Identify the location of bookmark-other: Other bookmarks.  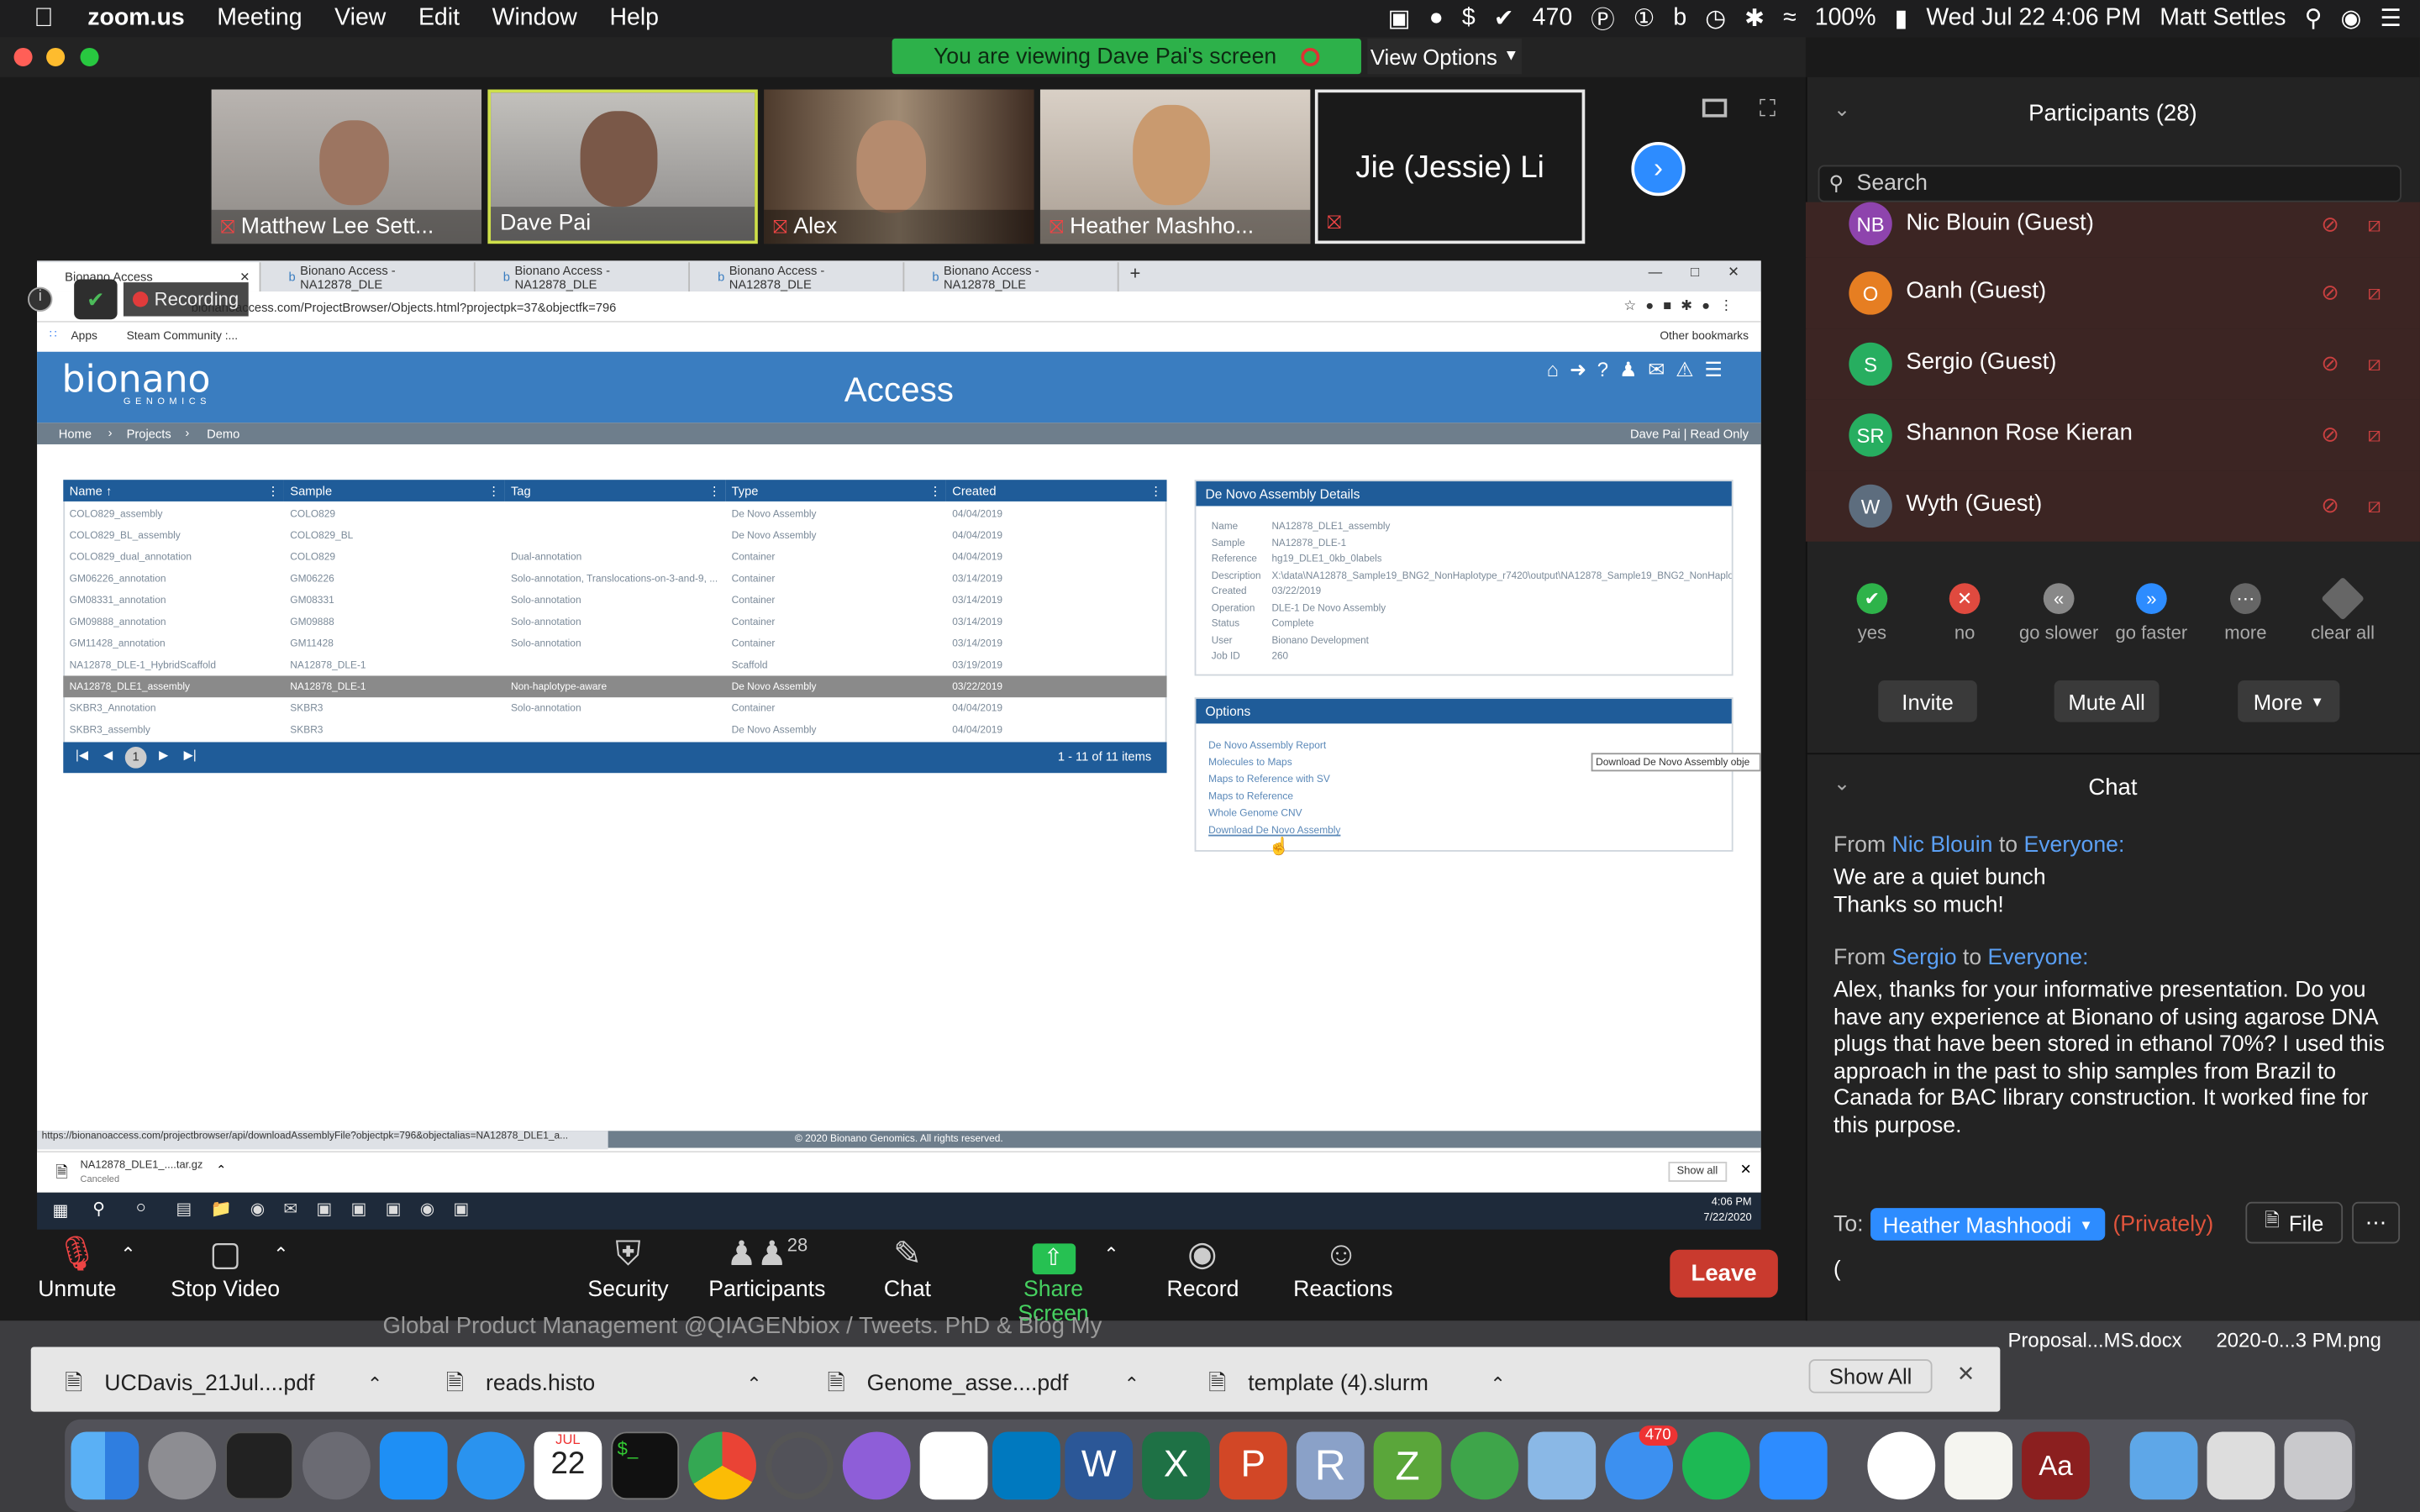
(1705, 335).